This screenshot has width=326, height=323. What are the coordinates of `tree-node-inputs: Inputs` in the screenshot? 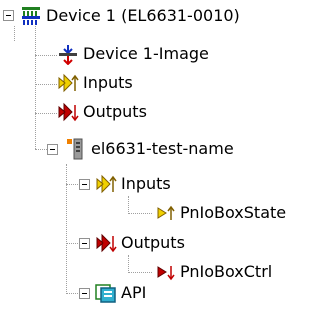 It's located at (95, 83).